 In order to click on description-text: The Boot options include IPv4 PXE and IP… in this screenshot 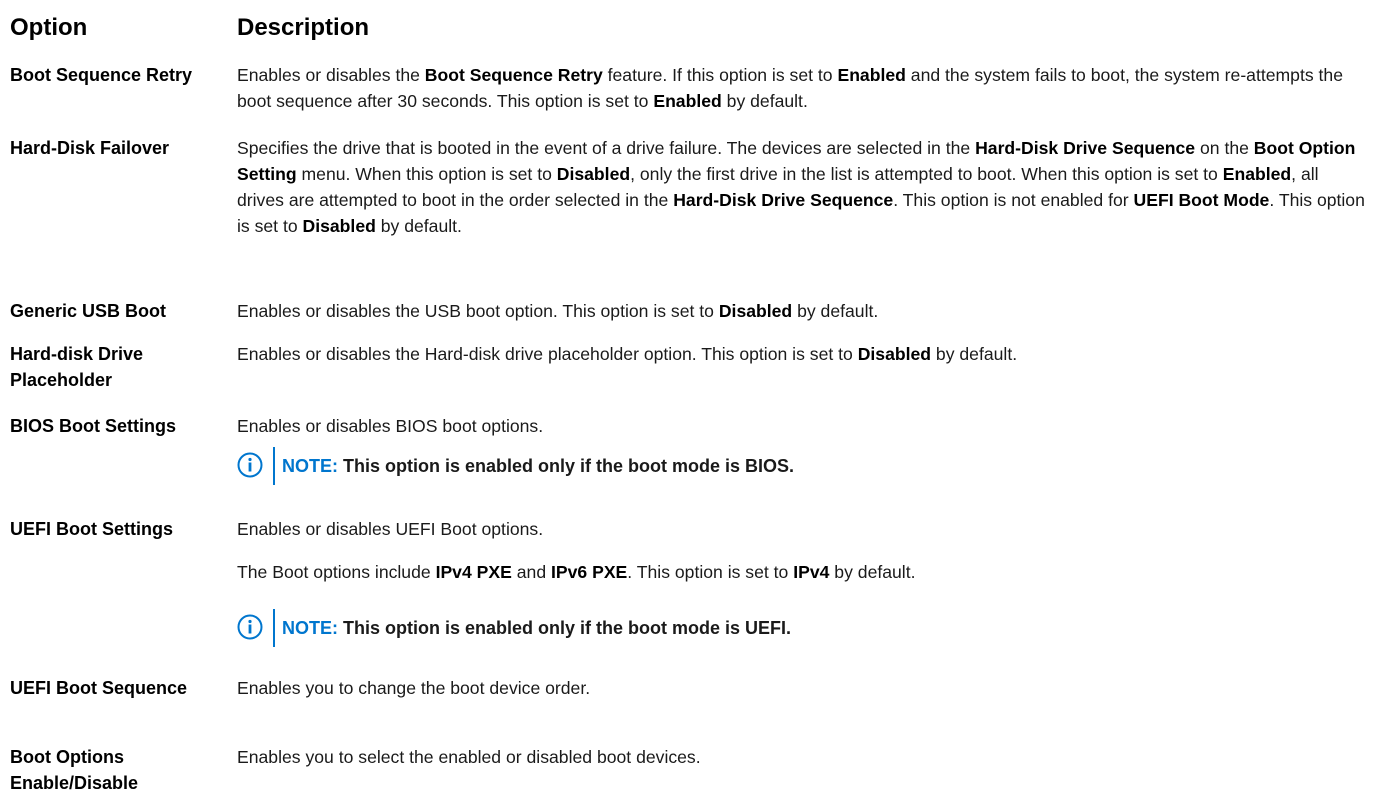, I will do `click(576, 572)`.